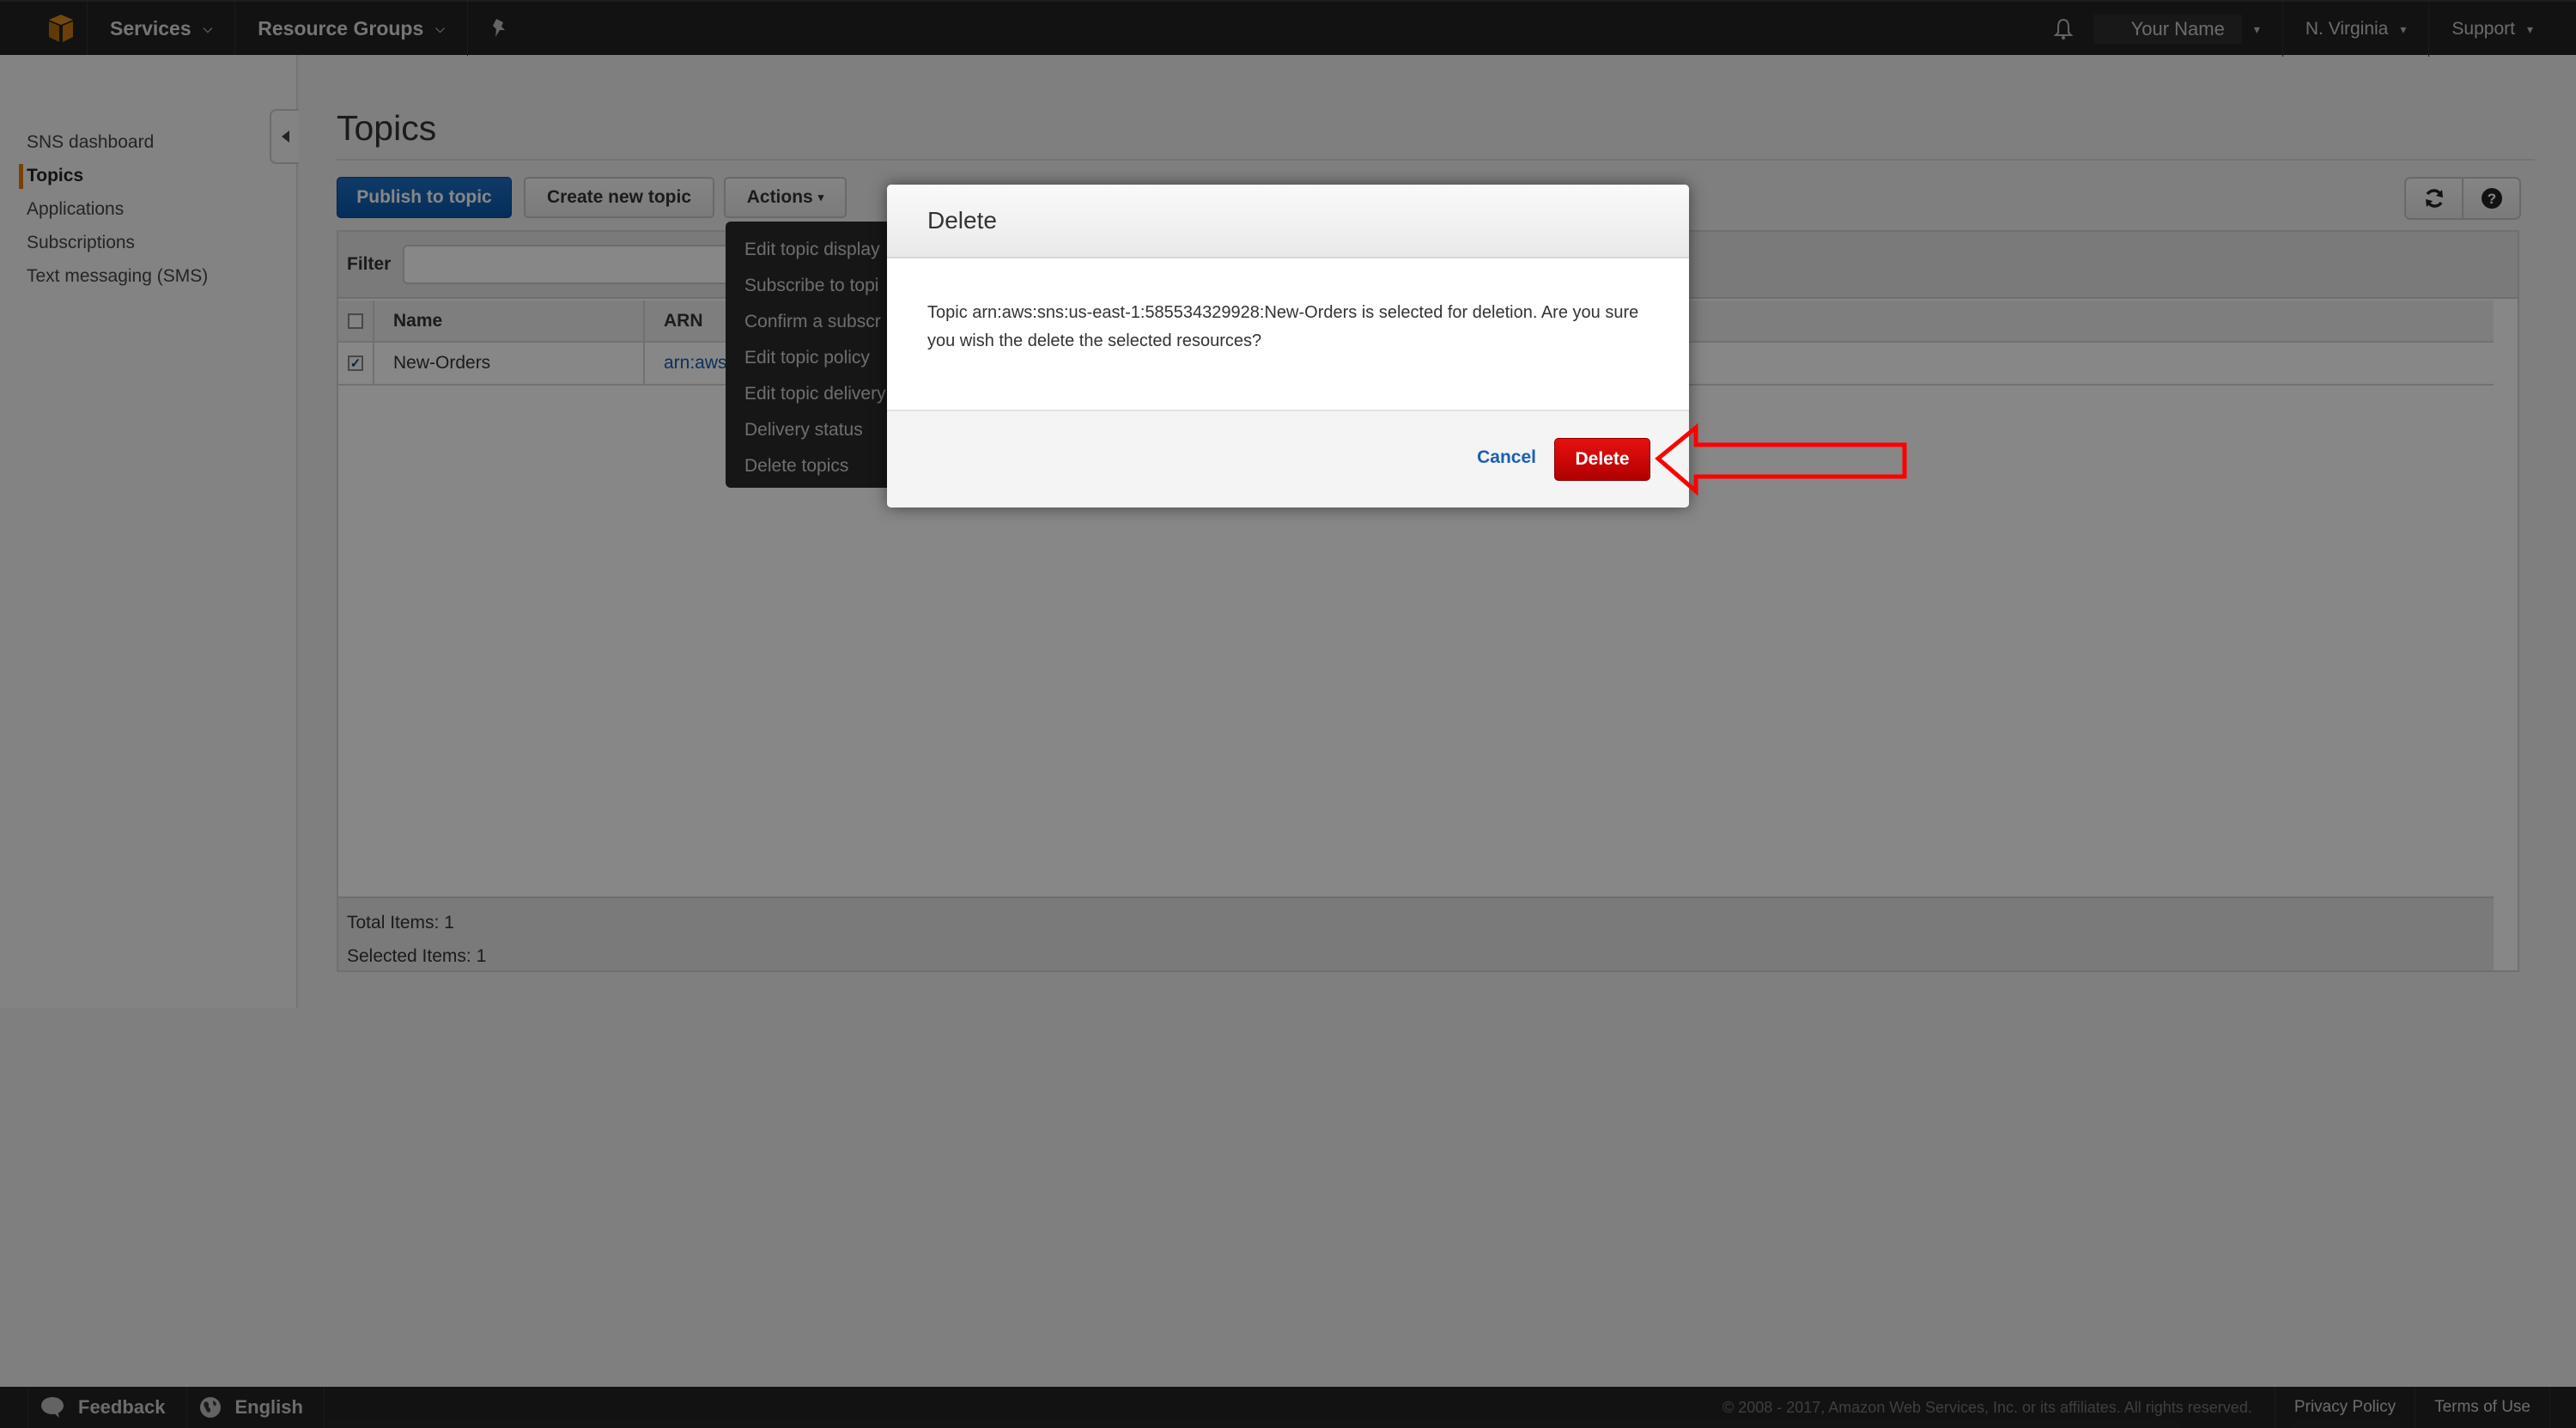 The height and width of the screenshot is (1428, 2576). What do you see at coordinates (1506, 458) in the screenshot?
I see `cancel-button: Cancel` at bounding box center [1506, 458].